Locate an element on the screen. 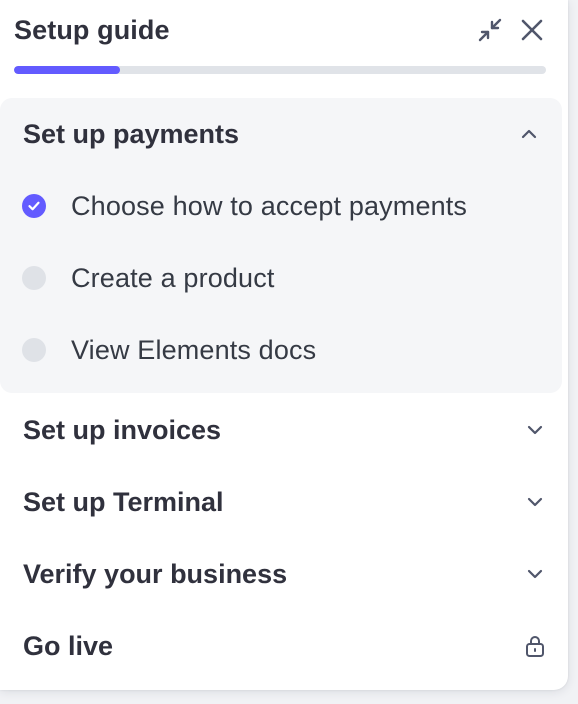 Image resolution: width=578 pixels, height=704 pixels. task-item-choose-payments: Choose how to accept payments is located at coordinates (282, 206).